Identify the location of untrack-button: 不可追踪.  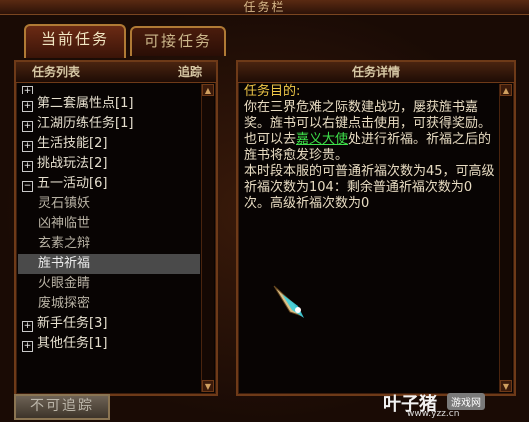
(62, 407).